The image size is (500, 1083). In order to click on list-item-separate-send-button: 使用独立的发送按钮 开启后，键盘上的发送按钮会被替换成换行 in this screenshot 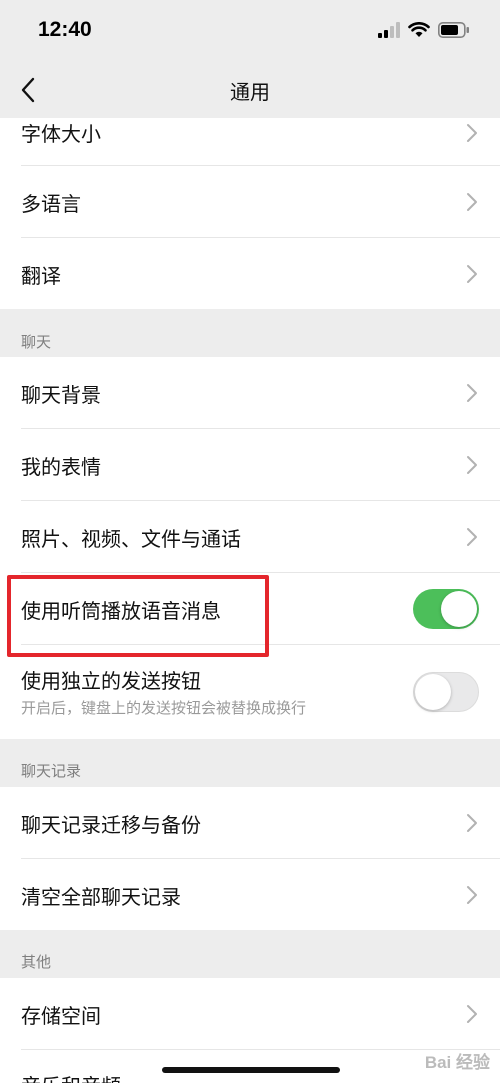, I will do `click(250, 692)`.